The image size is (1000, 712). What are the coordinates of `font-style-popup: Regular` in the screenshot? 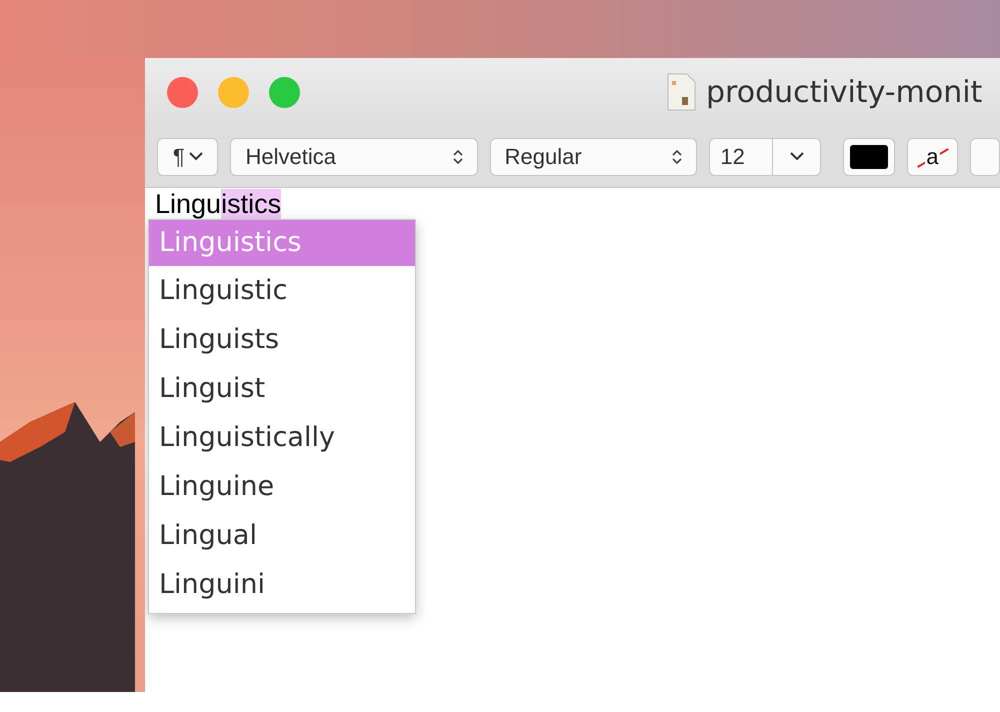 It's located at (594, 157).